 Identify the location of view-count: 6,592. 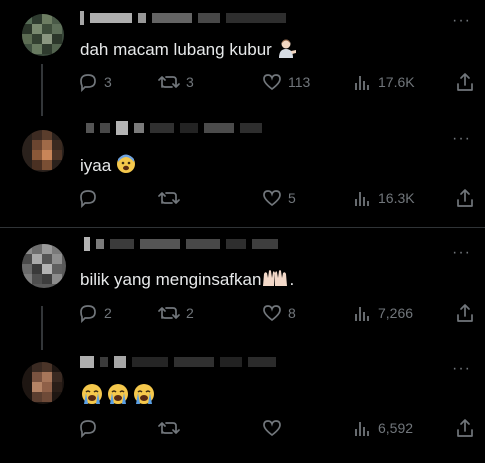
(396, 428).